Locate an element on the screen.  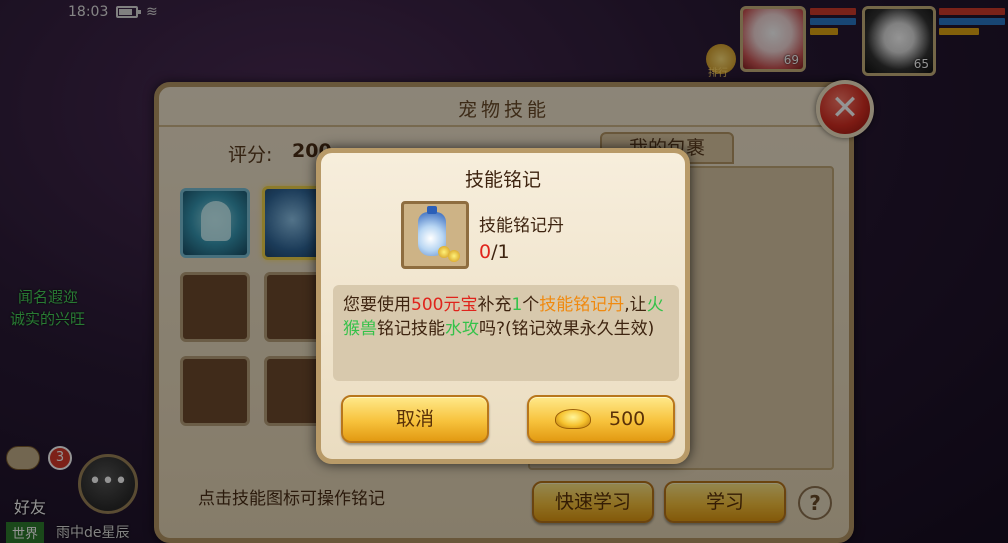
confirm-purchase-button: 500 is located at coordinates (601, 419).